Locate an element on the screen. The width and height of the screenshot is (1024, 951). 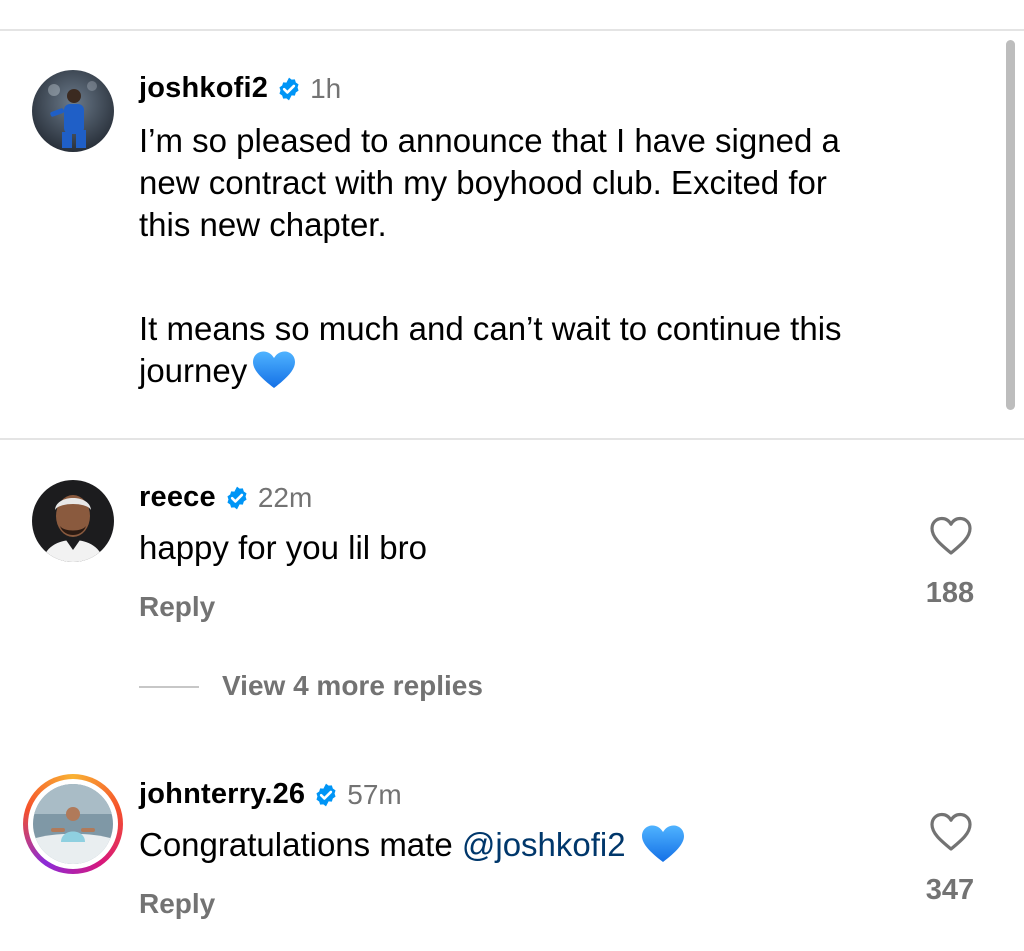
post-time: 1h is located at coordinates (326, 88).